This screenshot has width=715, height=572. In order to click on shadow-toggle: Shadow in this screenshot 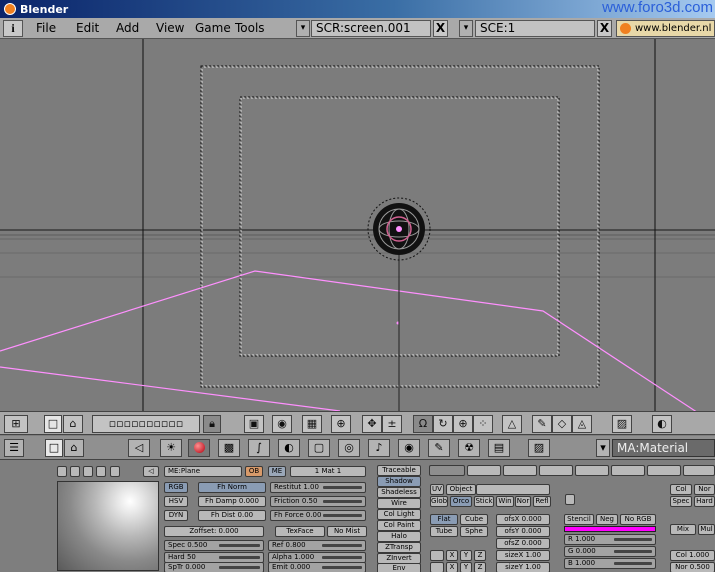, I will do `click(399, 481)`.